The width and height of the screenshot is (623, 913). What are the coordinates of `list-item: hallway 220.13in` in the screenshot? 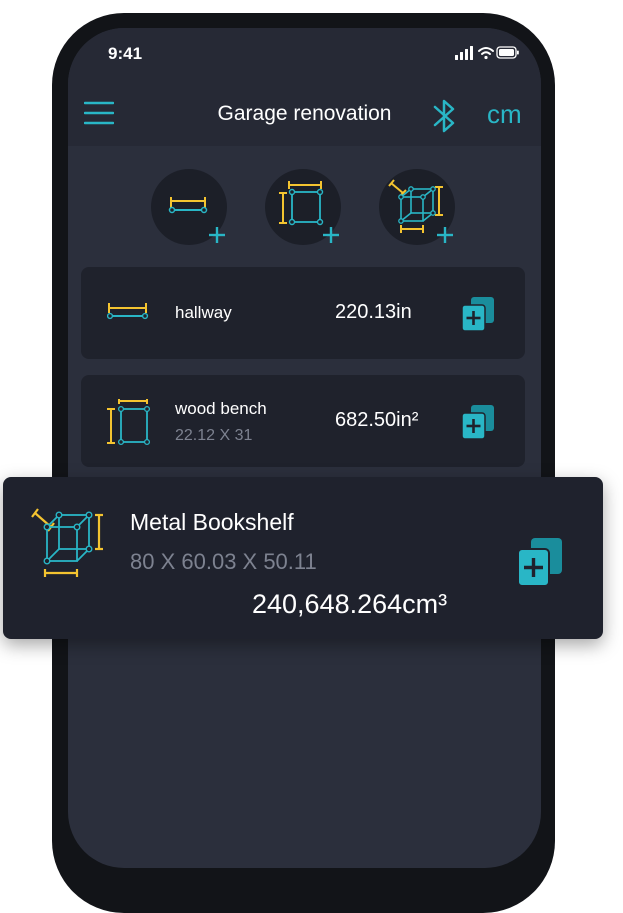 It's located at (303, 313).